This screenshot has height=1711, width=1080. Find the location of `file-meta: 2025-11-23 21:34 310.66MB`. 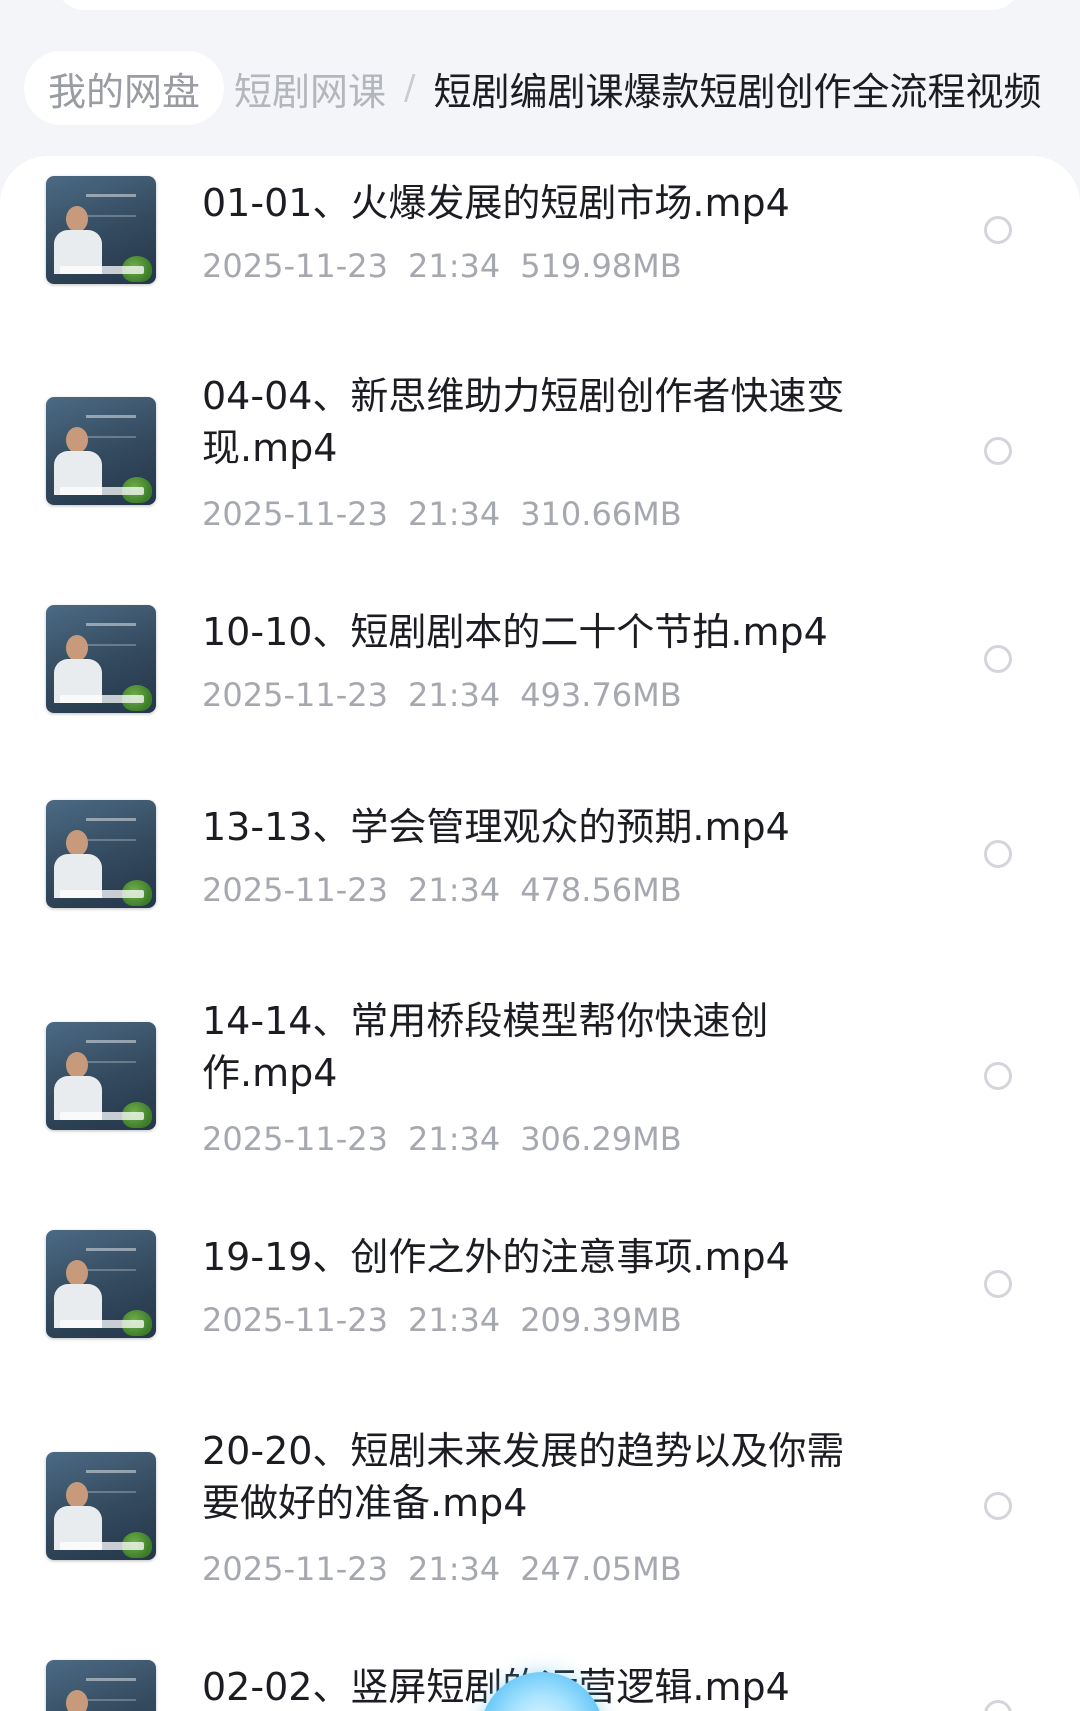

file-meta: 2025-11-23 21:34 310.66MB is located at coordinates (442, 514).